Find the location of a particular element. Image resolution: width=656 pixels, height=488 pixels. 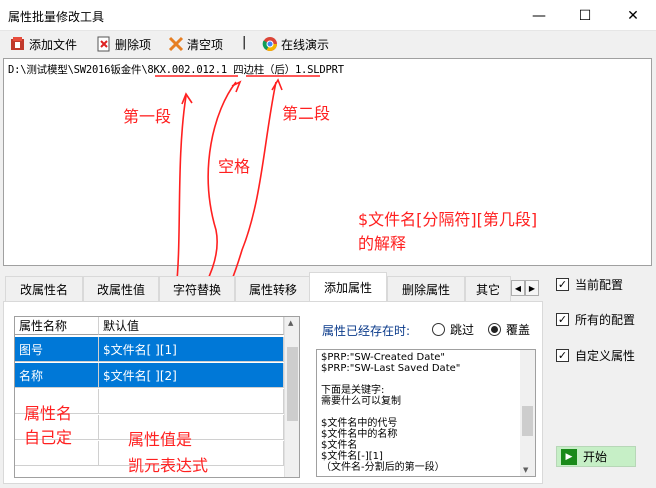

grid-scroll-thumb is located at coordinates (292, 384).